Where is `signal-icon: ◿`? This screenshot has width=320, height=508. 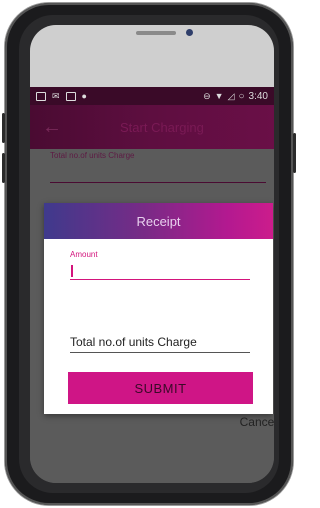
signal-icon: ◿ is located at coordinates (231, 95).